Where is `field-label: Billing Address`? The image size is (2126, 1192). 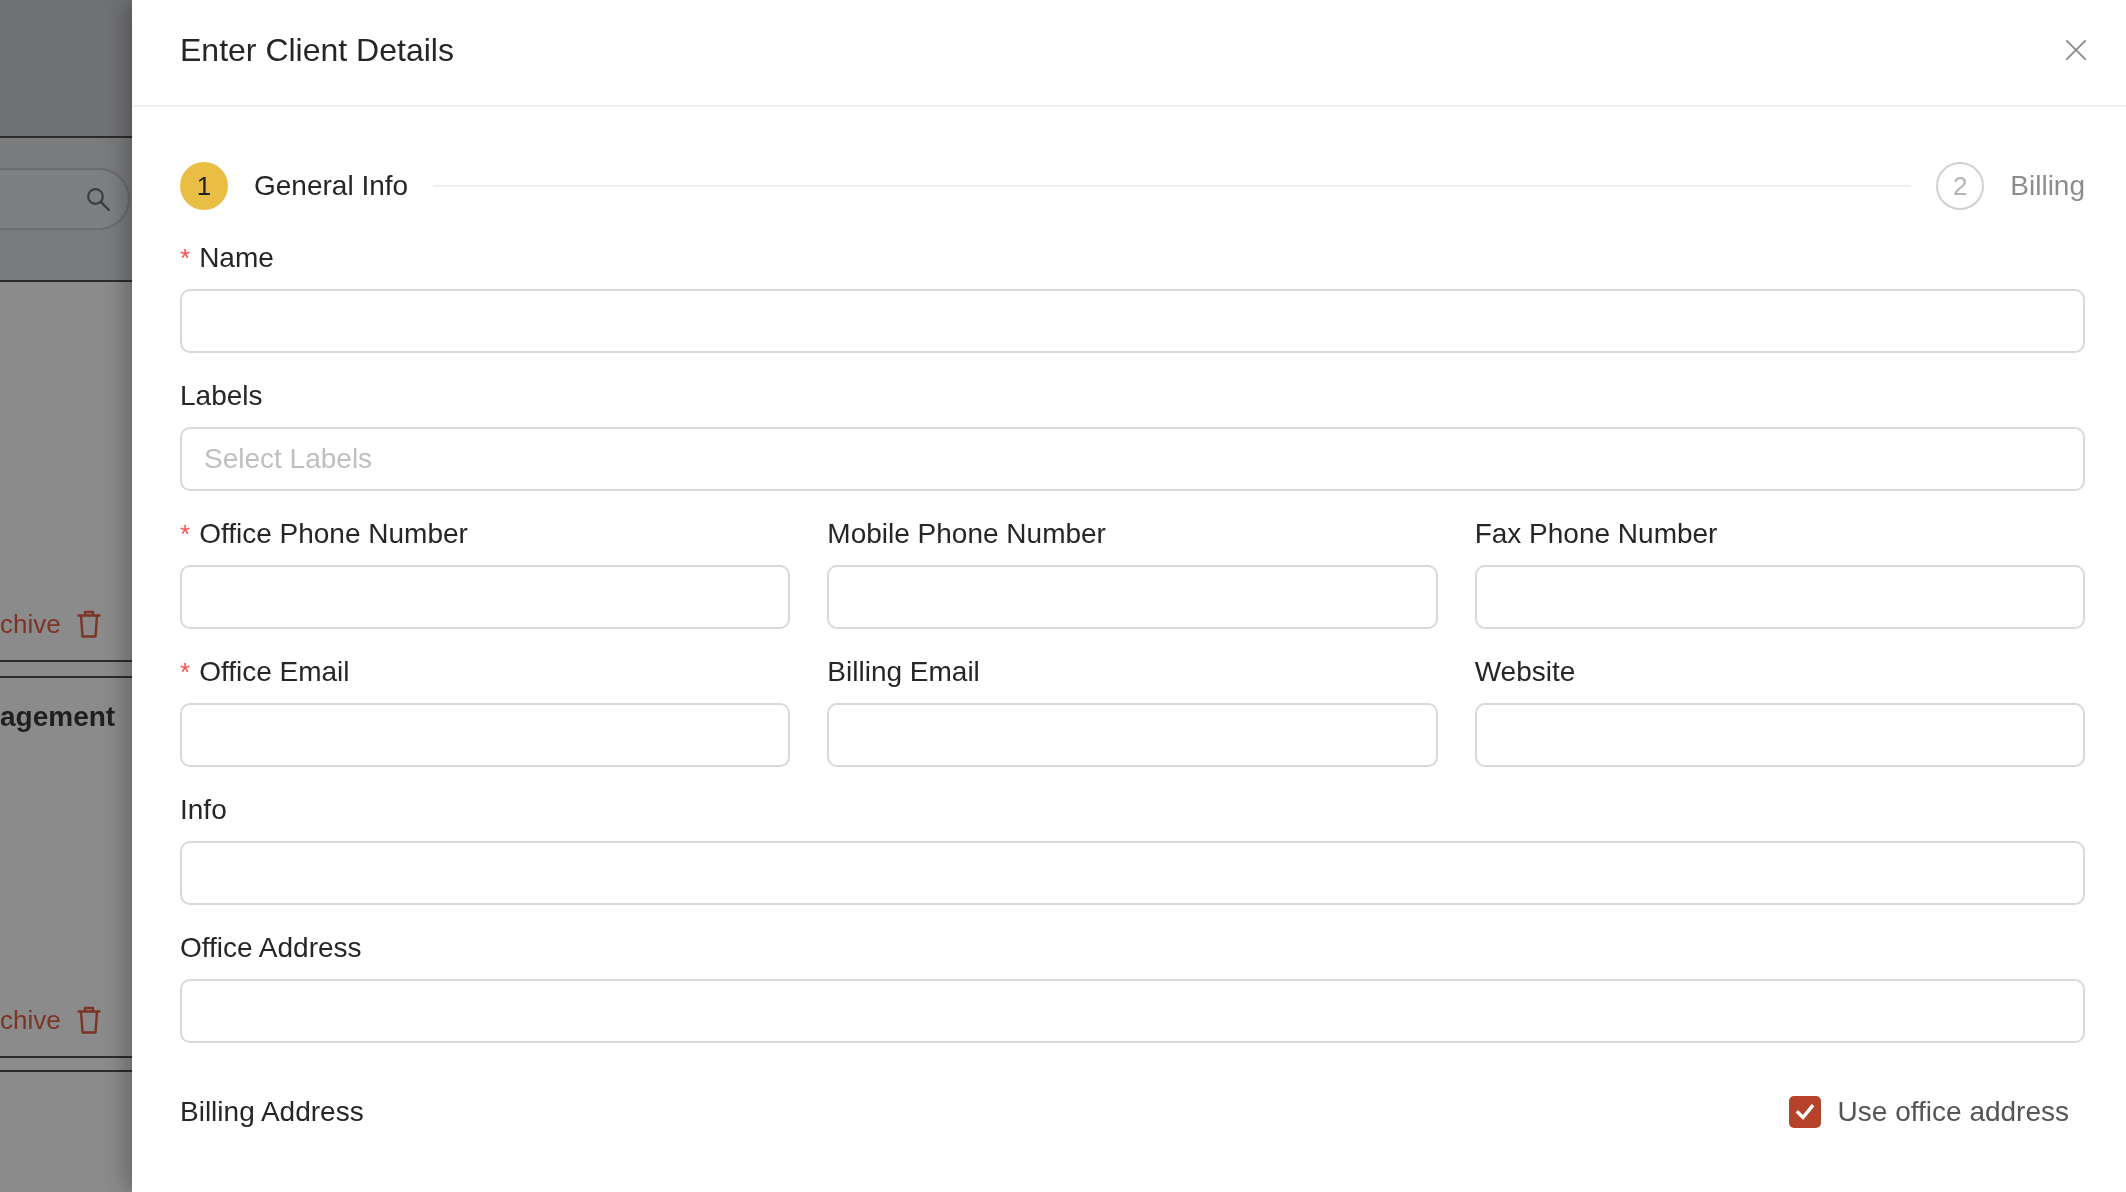
field-label: Billing Address is located at coordinates (272, 1112).